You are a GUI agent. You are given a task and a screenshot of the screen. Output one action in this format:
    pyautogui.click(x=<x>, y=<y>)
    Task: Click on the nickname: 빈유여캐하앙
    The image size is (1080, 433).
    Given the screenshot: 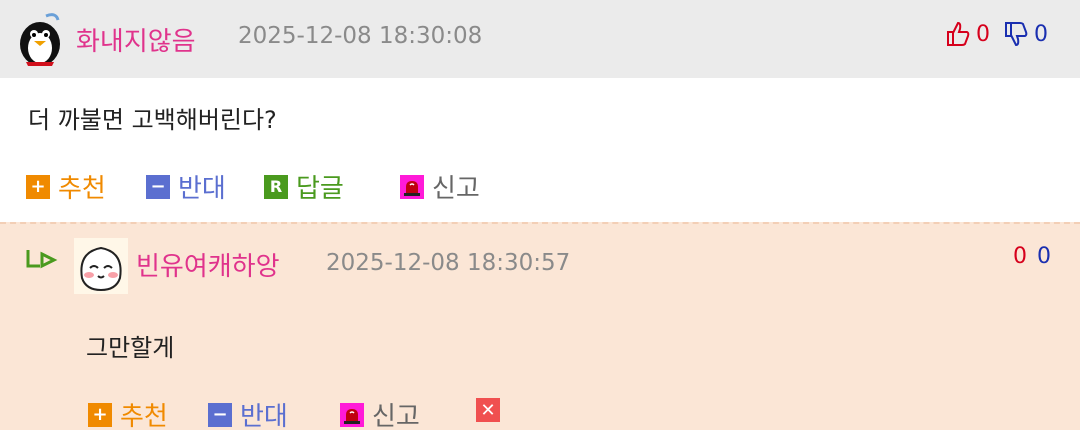 What is the action you would take?
    pyautogui.click(x=208, y=264)
    